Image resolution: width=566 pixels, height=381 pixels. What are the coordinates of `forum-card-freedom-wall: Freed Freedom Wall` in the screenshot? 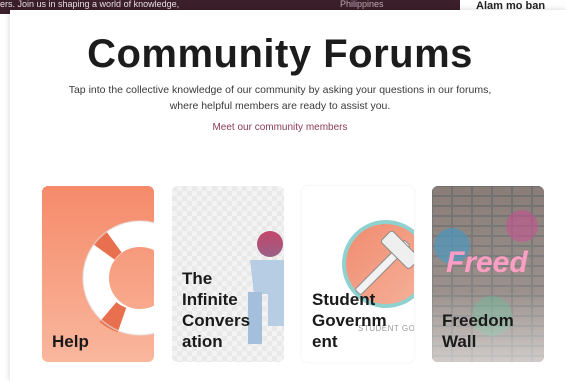 It's located at (488, 274).